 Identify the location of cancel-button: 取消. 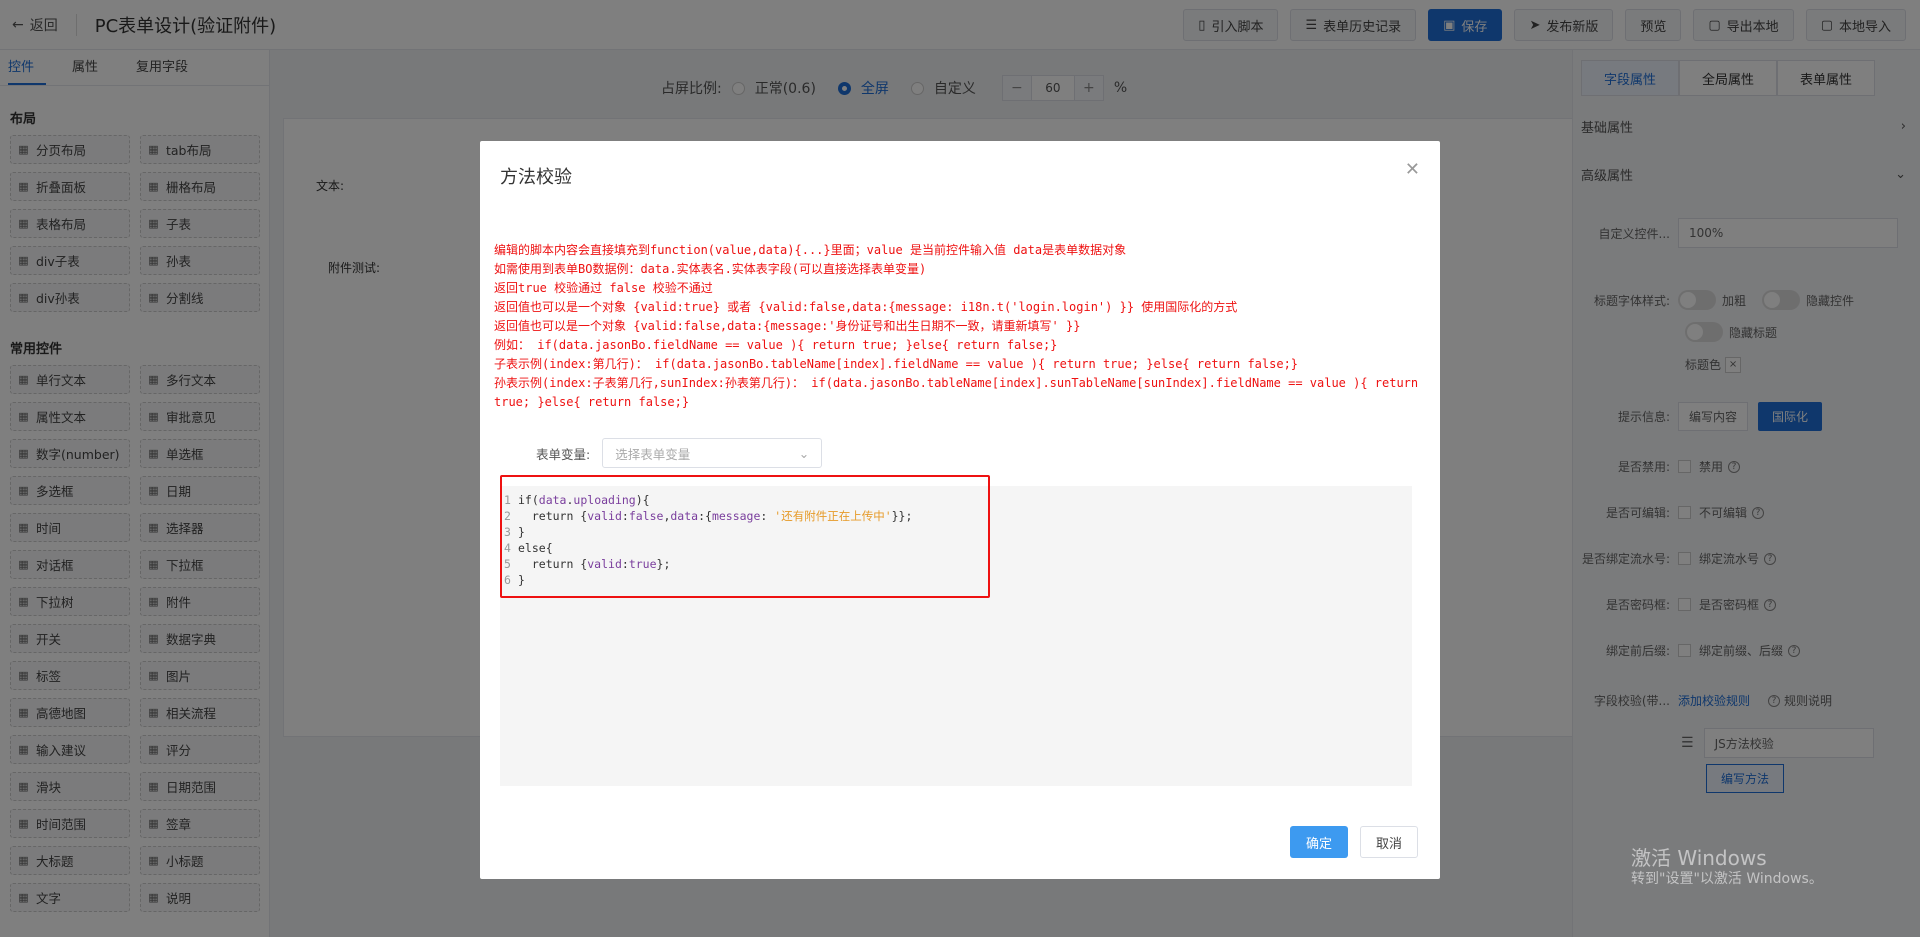
(1389, 842).